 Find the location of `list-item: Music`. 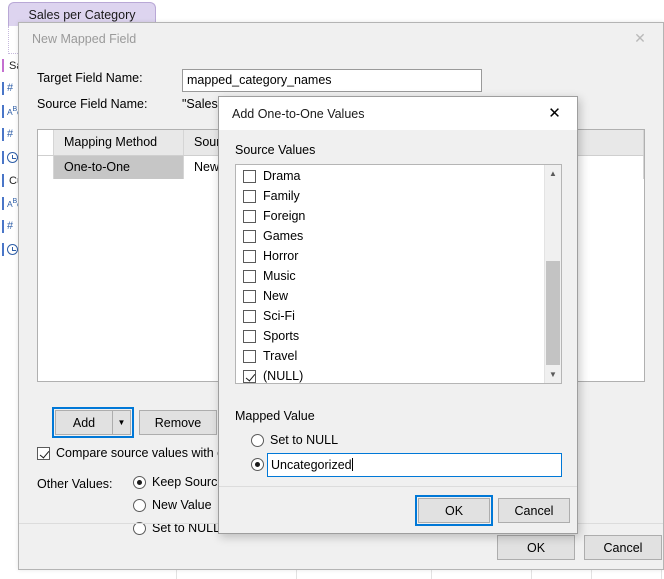

list-item: Music is located at coordinates (390, 276).